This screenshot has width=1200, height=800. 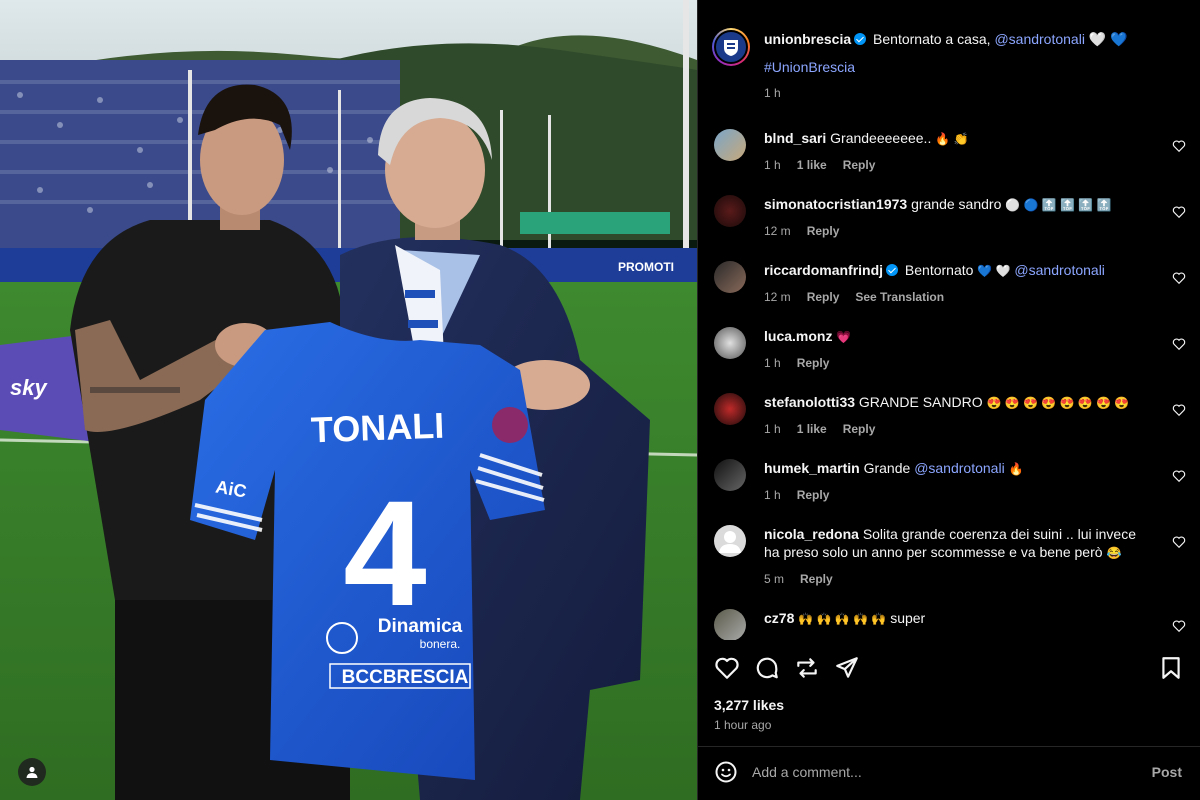 I want to click on comment-username: simonatocristian1973, so click(x=835, y=204).